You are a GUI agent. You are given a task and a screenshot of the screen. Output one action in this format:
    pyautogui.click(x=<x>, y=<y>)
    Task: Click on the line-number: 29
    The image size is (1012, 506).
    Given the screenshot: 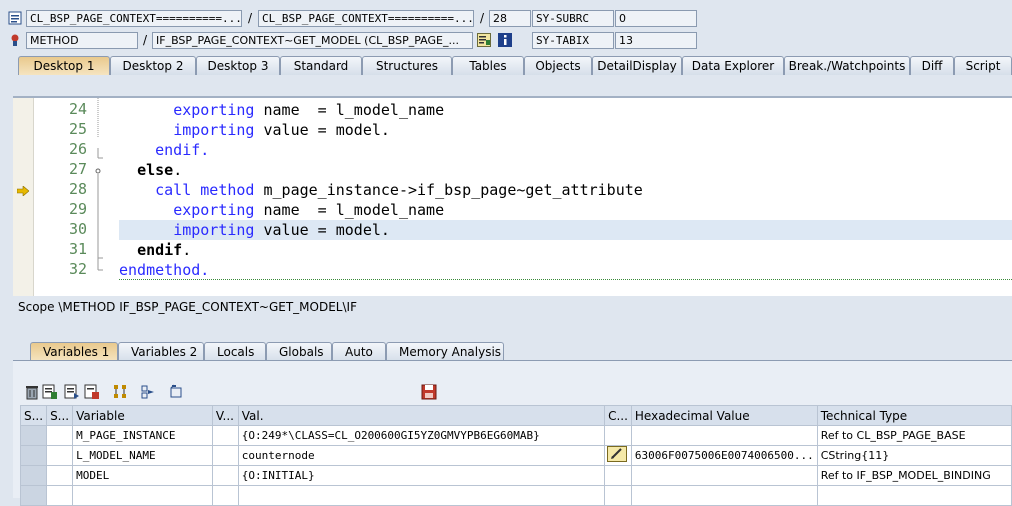 What is the action you would take?
    pyautogui.click(x=77, y=209)
    